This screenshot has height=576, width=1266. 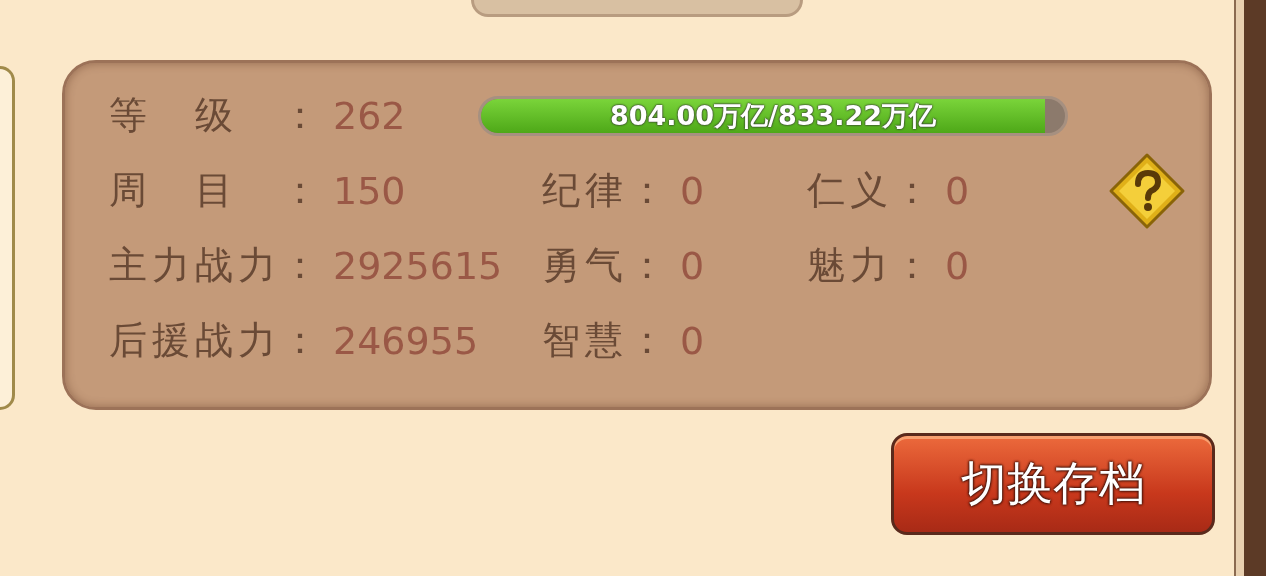 I want to click on stat-label: 主力战力：, so click(x=214, y=265).